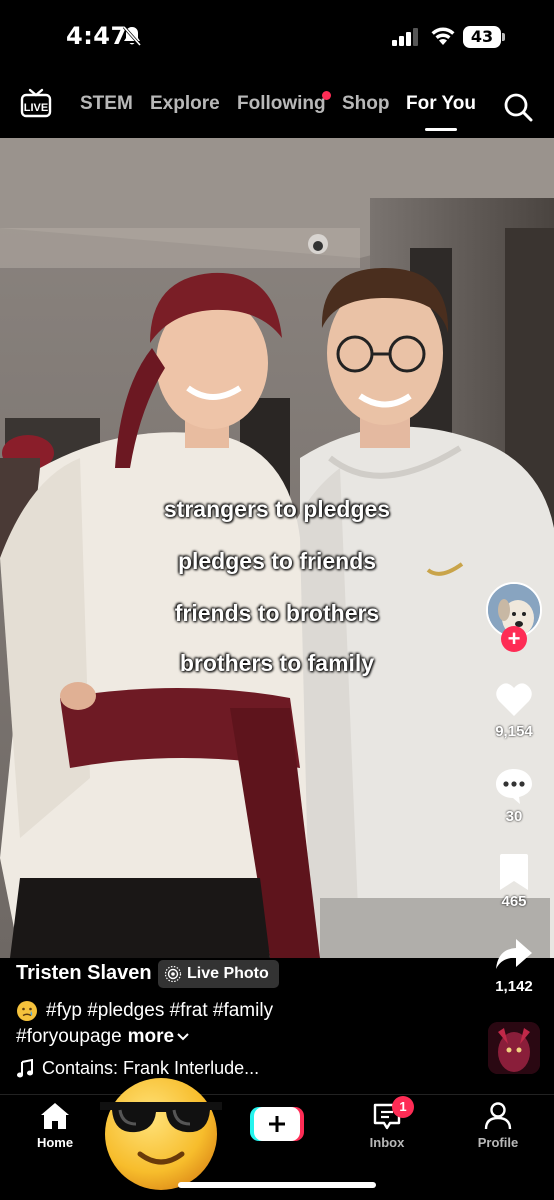 This screenshot has height=1200, width=554. I want to click on home-label: Home, so click(55, 1142).